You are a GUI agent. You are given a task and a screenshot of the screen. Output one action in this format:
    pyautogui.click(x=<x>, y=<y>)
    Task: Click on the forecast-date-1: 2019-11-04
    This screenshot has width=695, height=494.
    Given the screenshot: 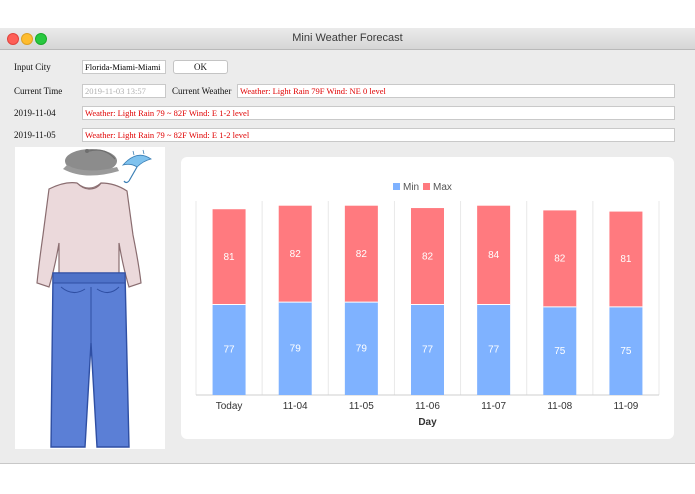 What is the action you would take?
    pyautogui.click(x=35, y=113)
    